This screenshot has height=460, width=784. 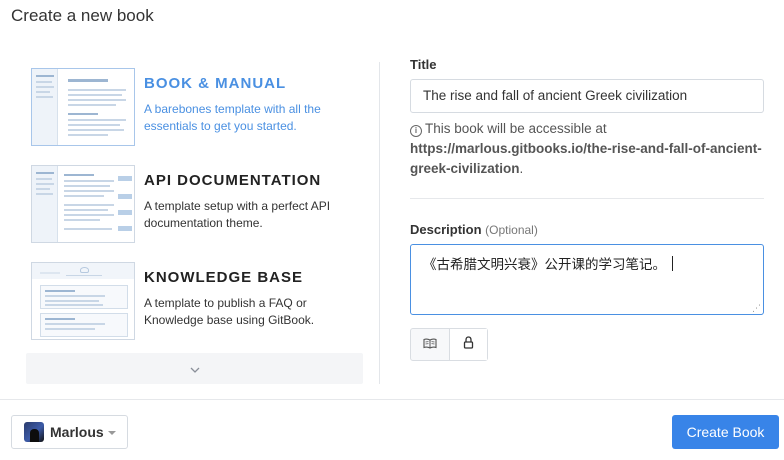 I want to click on template-name: KNOWLEDGE BASE, so click(x=224, y=277).